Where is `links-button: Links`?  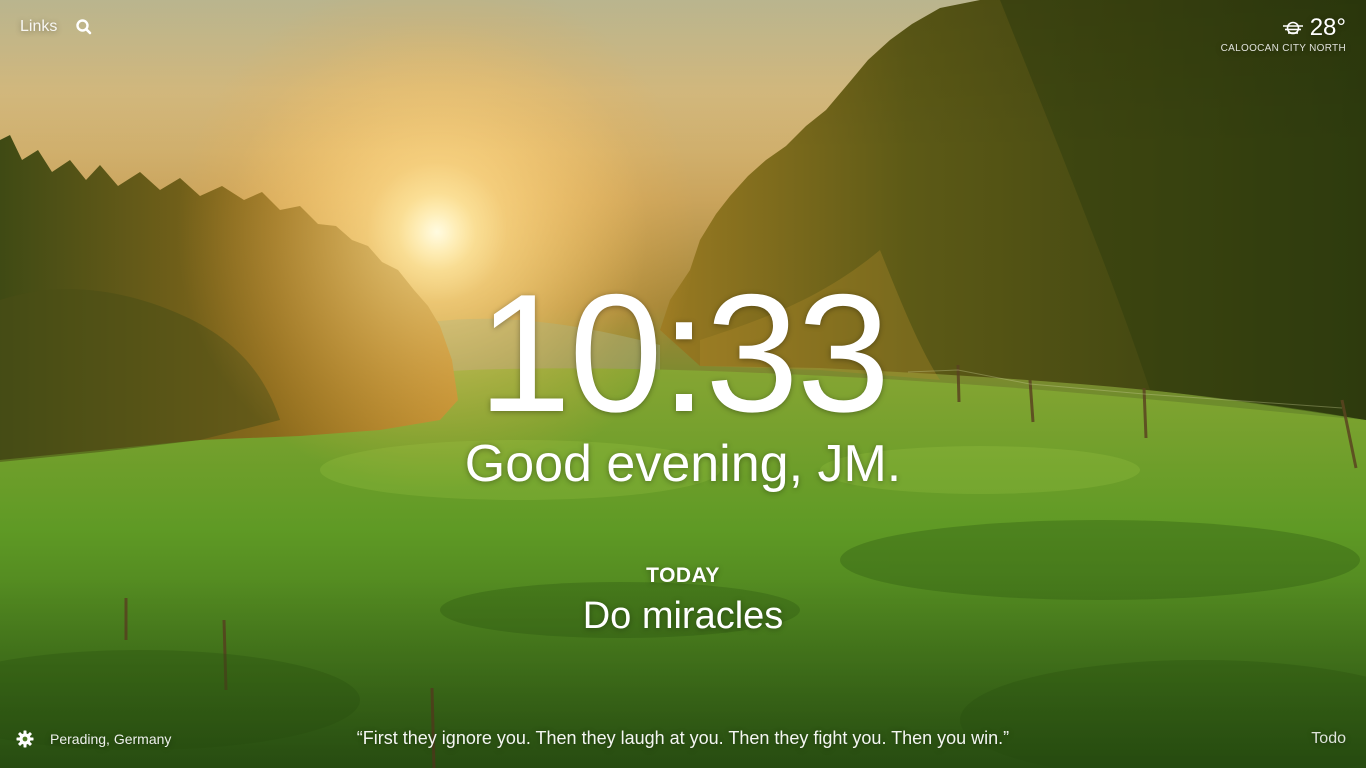 links-button: Links is located at coordinates (38, 27).